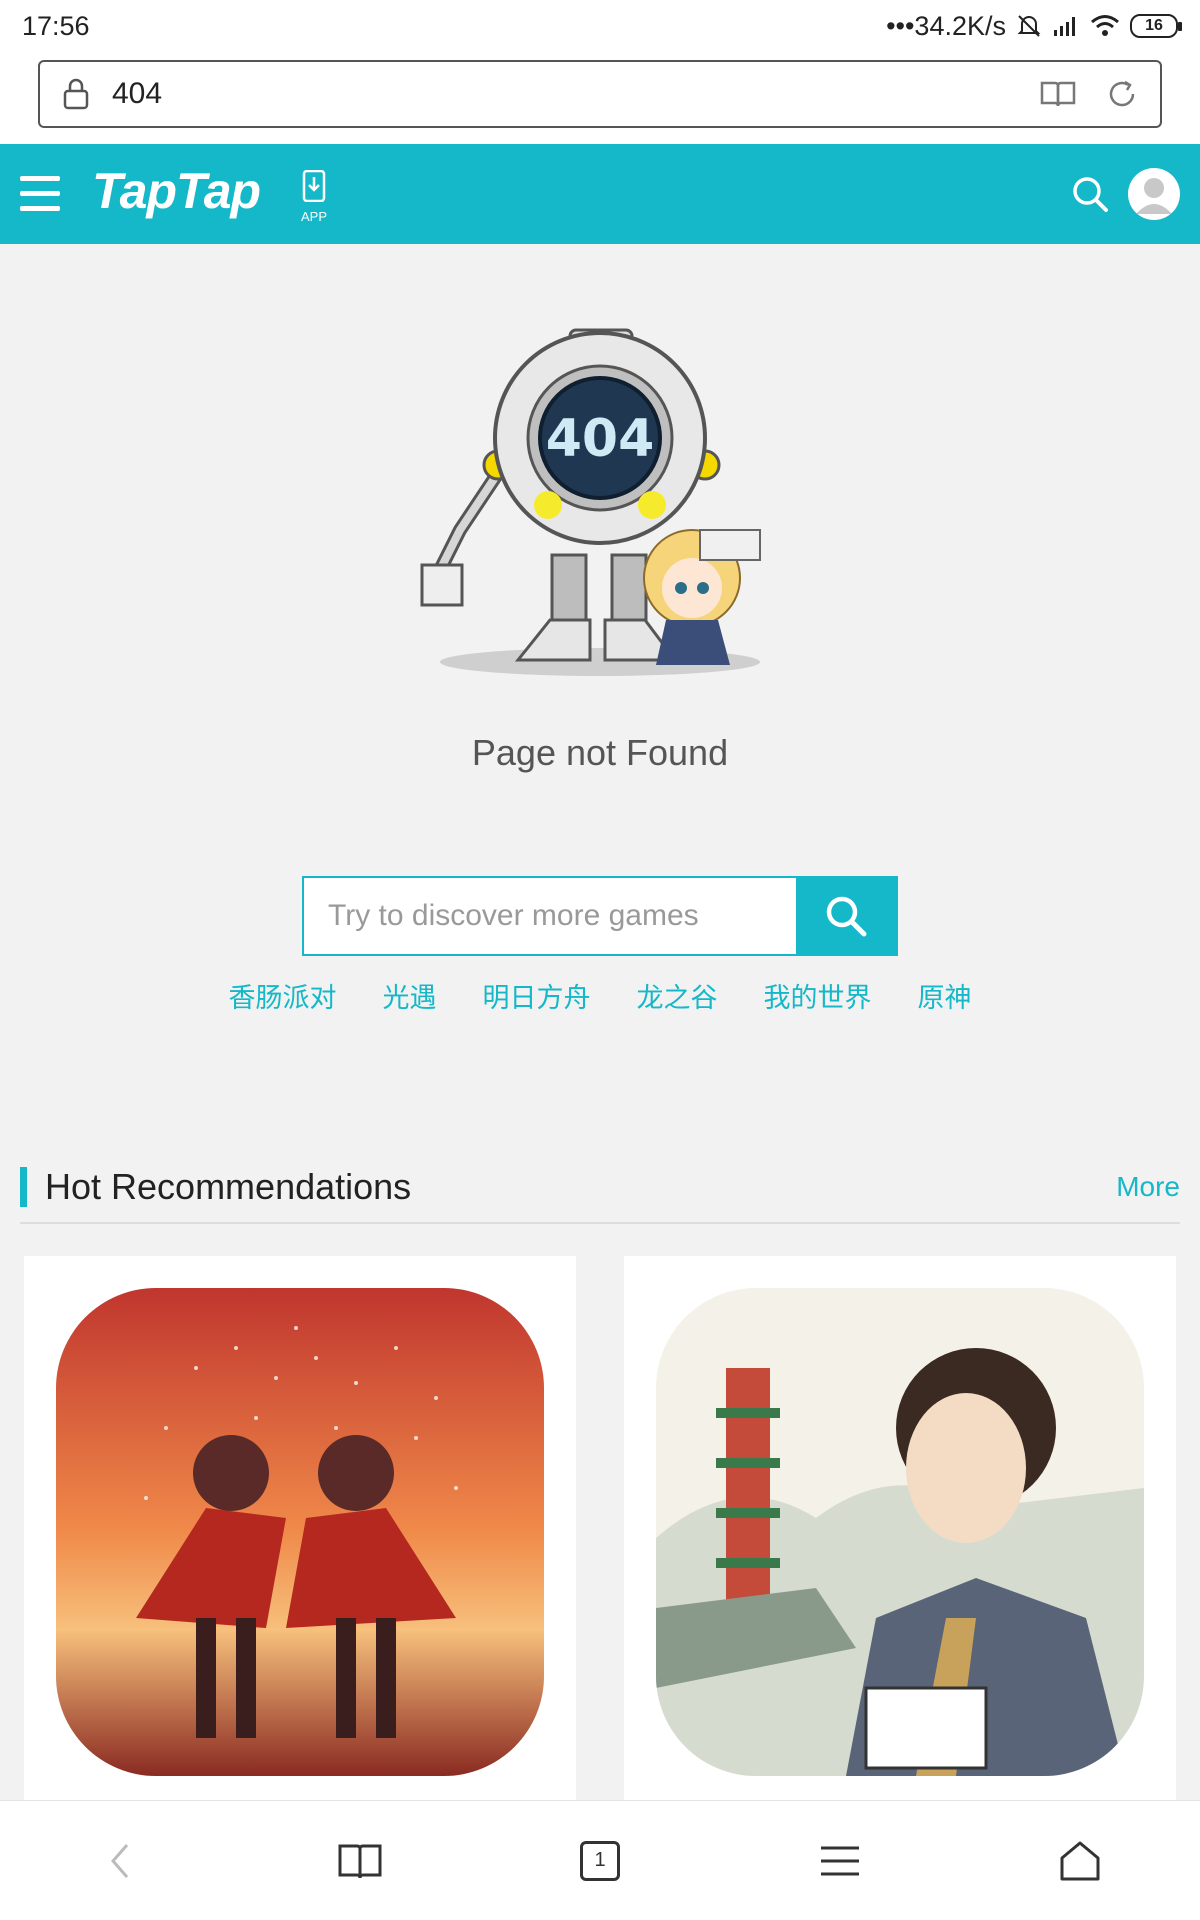 The width and height of the screenshot is (1200, 1920). I want to click on hamburger-menu-icon, so click(40, 194).